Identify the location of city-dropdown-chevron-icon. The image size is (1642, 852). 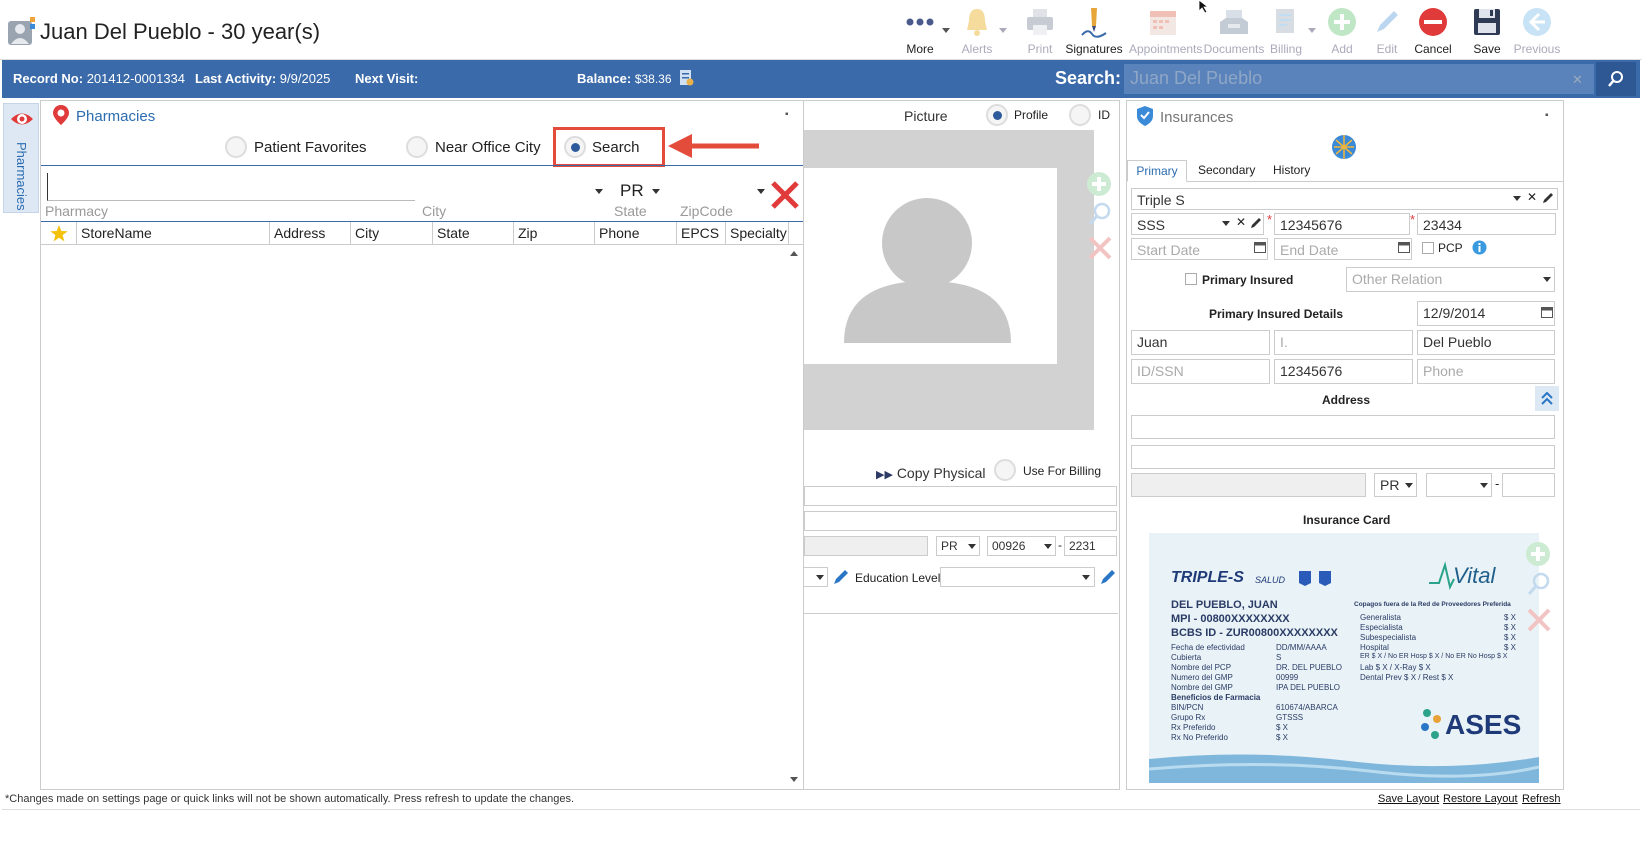
(599, 191).